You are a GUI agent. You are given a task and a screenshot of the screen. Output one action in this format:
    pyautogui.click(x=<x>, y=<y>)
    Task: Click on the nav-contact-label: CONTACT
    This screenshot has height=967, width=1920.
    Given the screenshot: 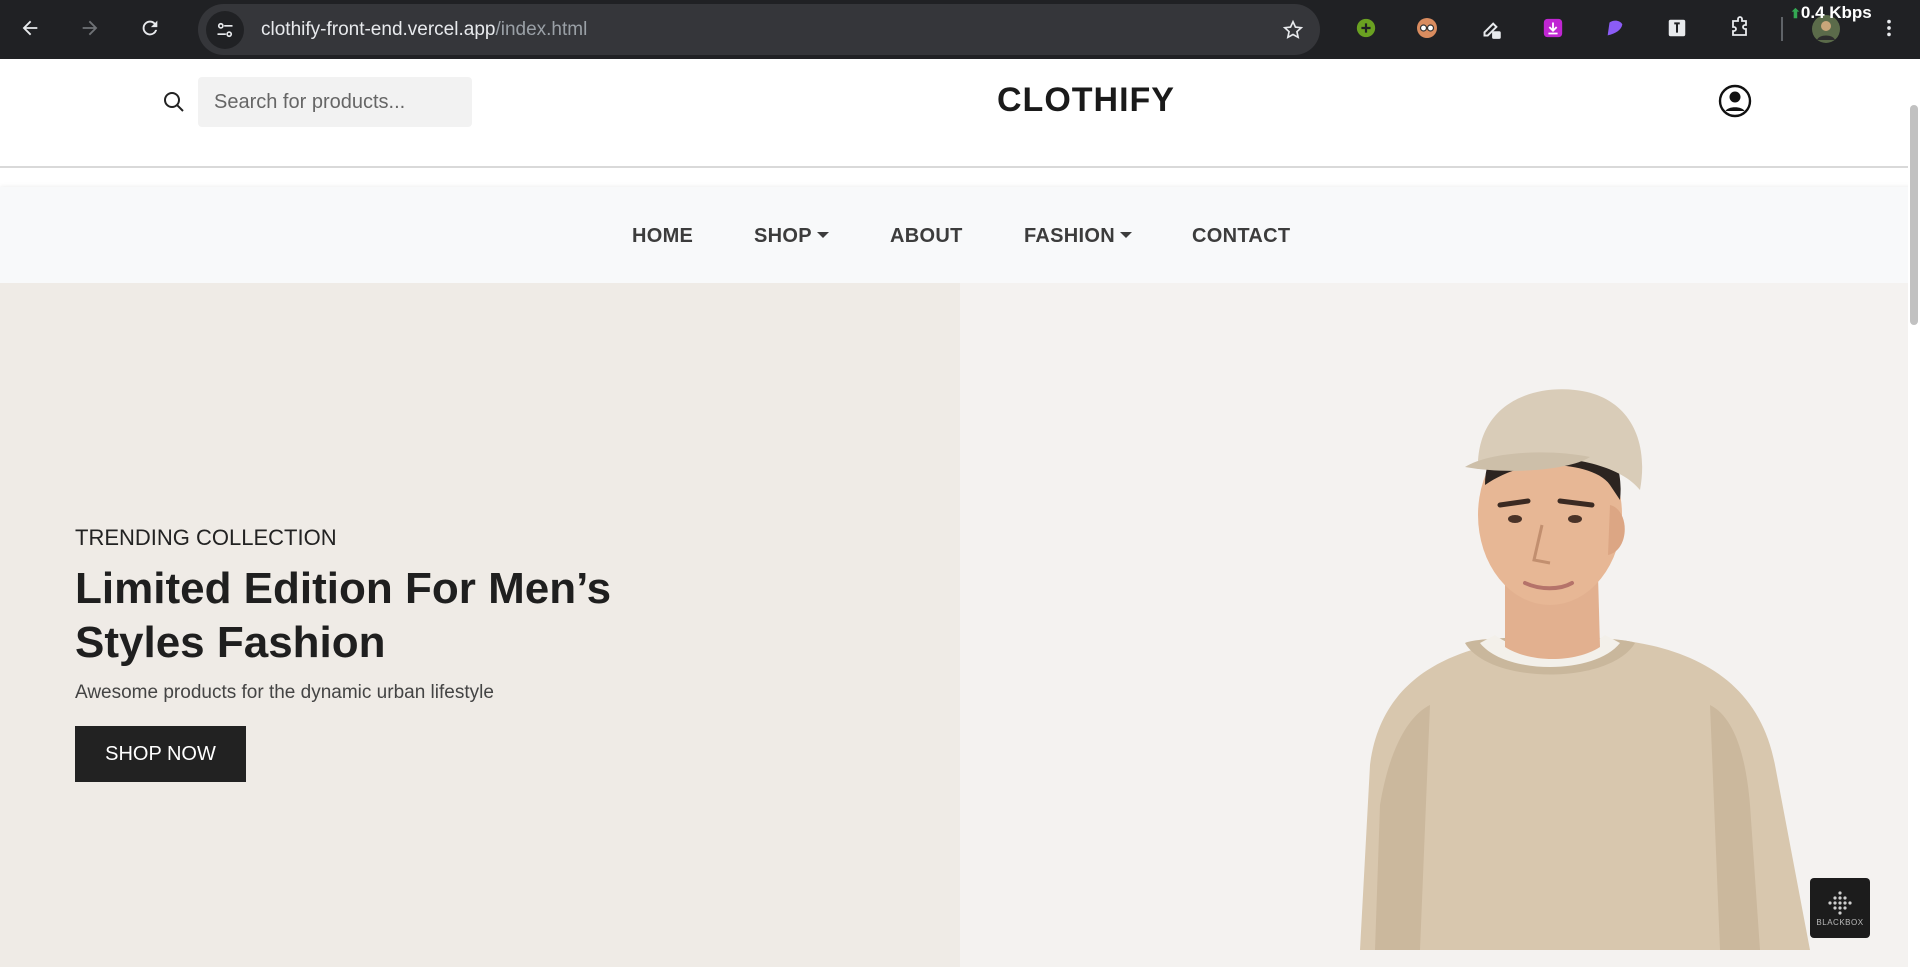 What is the action you would take?
    pyautogui.click(x=1241, y=236)
    